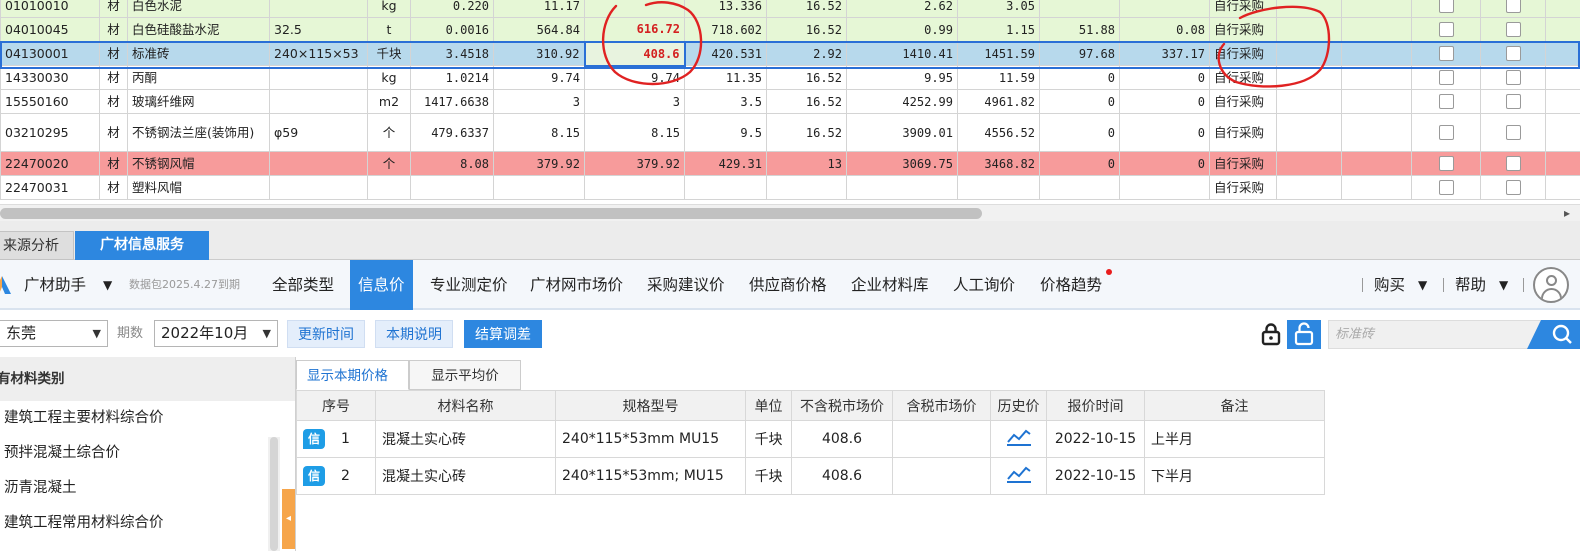 This screenshot has height=551, width=1580. I want to click on category-scrollbar, so click(274, 494).